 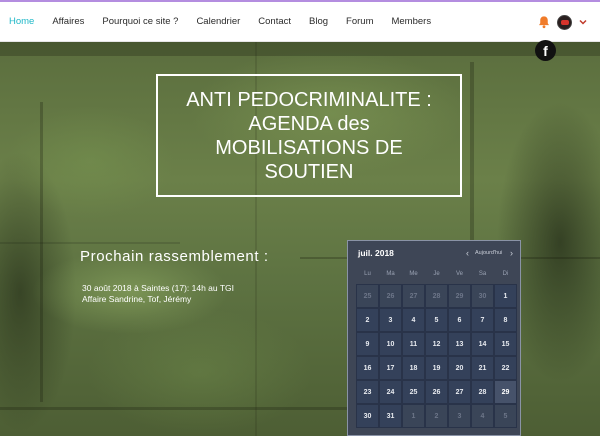 I want to click on weekday-label: Di, so click(x=505, y=274).